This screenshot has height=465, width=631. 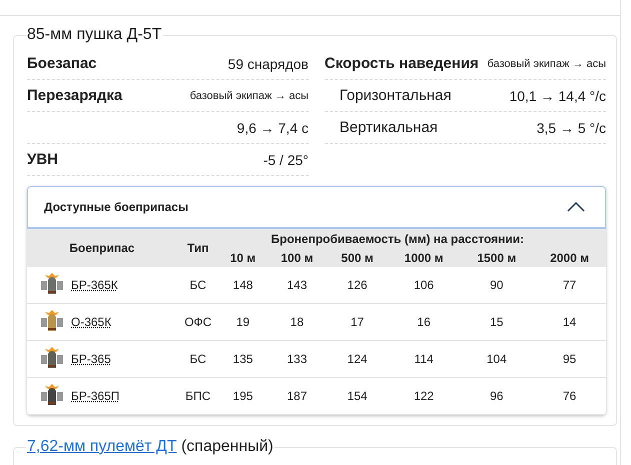 I want to click on table-cell: 122, so click(x=423, y=396).